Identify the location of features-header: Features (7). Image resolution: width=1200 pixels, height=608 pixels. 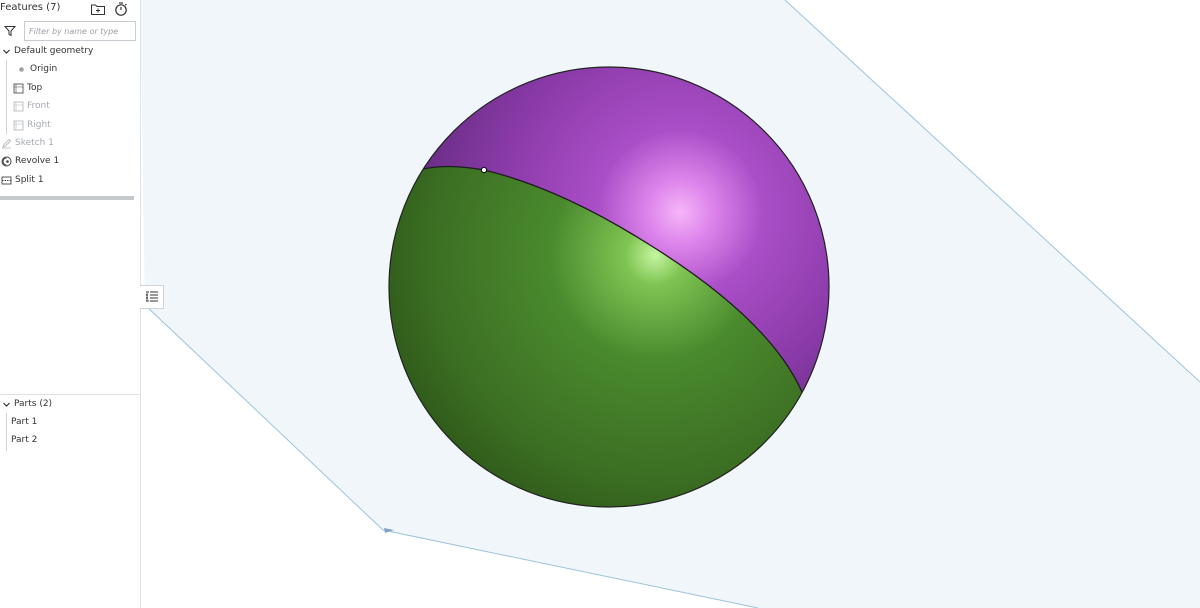
(30, 7).